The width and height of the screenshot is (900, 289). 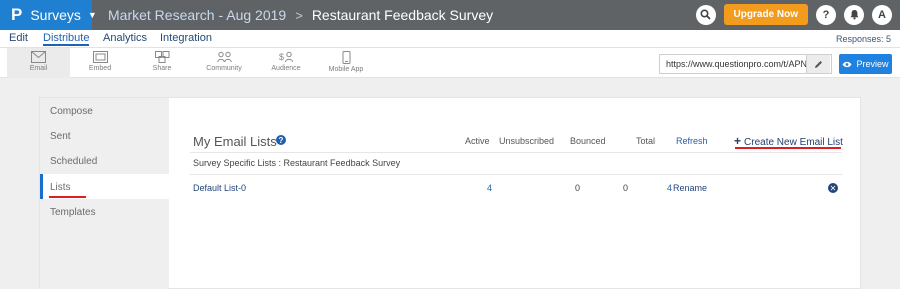 I want to click on column-total: Total, so click(x=646, y=141).